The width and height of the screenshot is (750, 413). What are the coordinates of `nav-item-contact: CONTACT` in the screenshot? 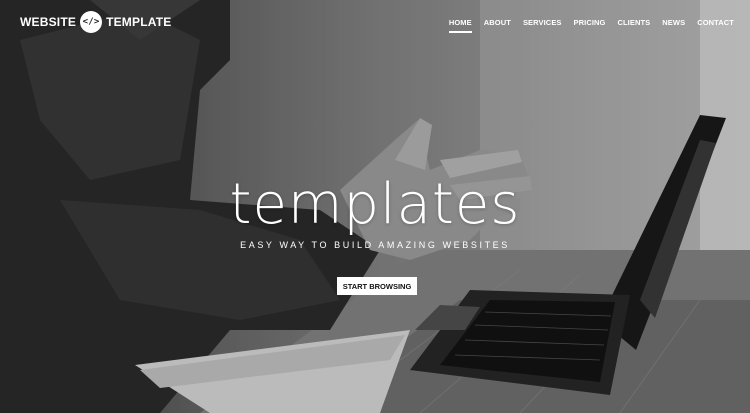 It's located at (715, 25).